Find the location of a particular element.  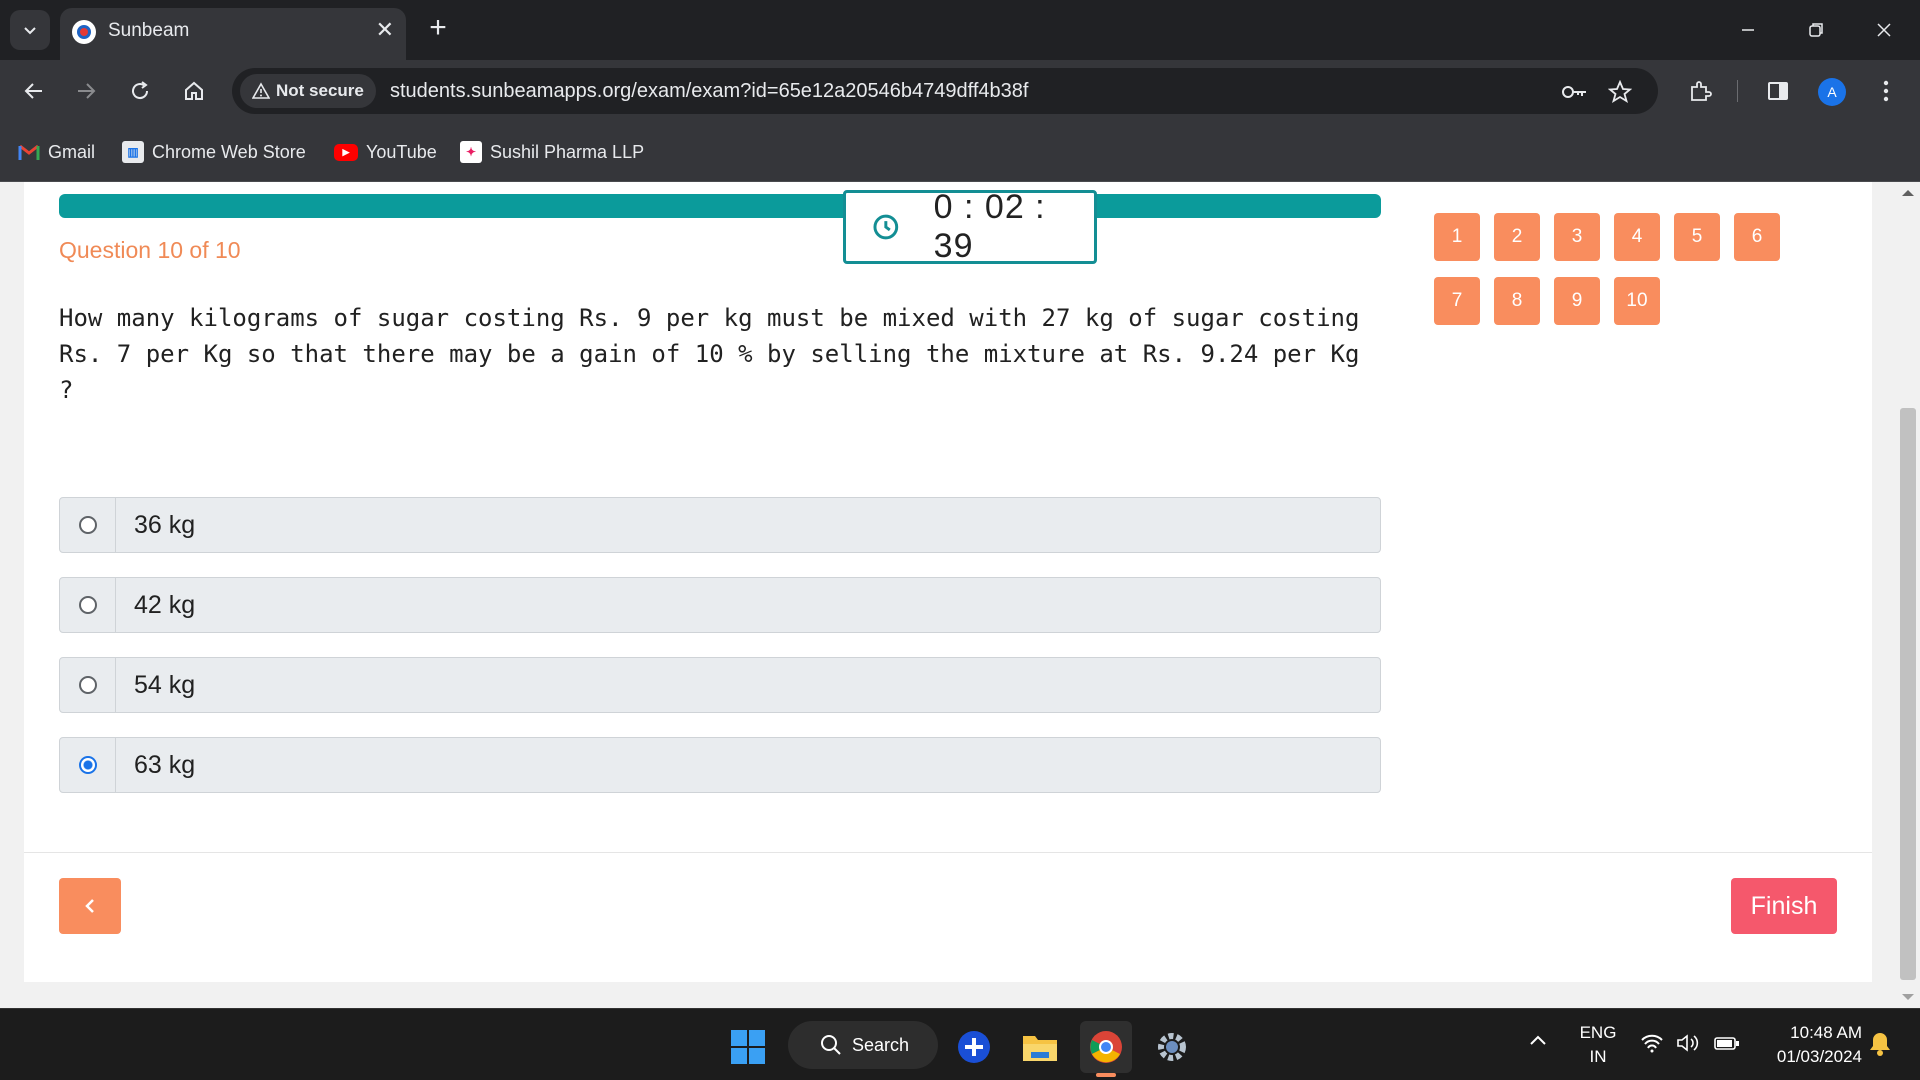

finish-button: Finish is located at coordinates (1784, 906).